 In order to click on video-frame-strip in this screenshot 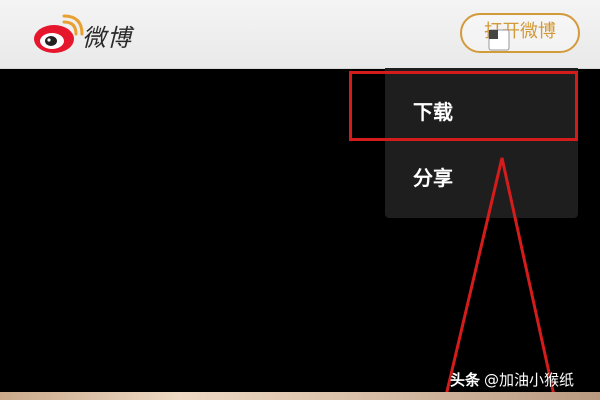, I will do `click(300, 396)`.